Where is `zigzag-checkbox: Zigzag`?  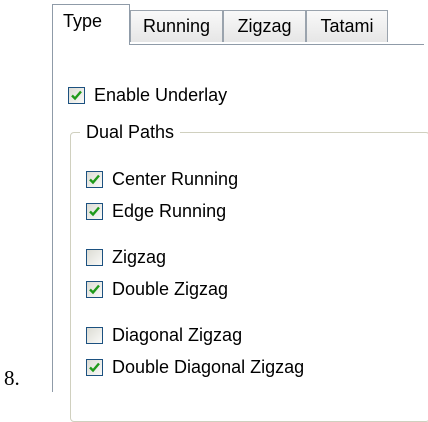 zigzag-checkbox: Zigzag is located at coordinates (126, 257).